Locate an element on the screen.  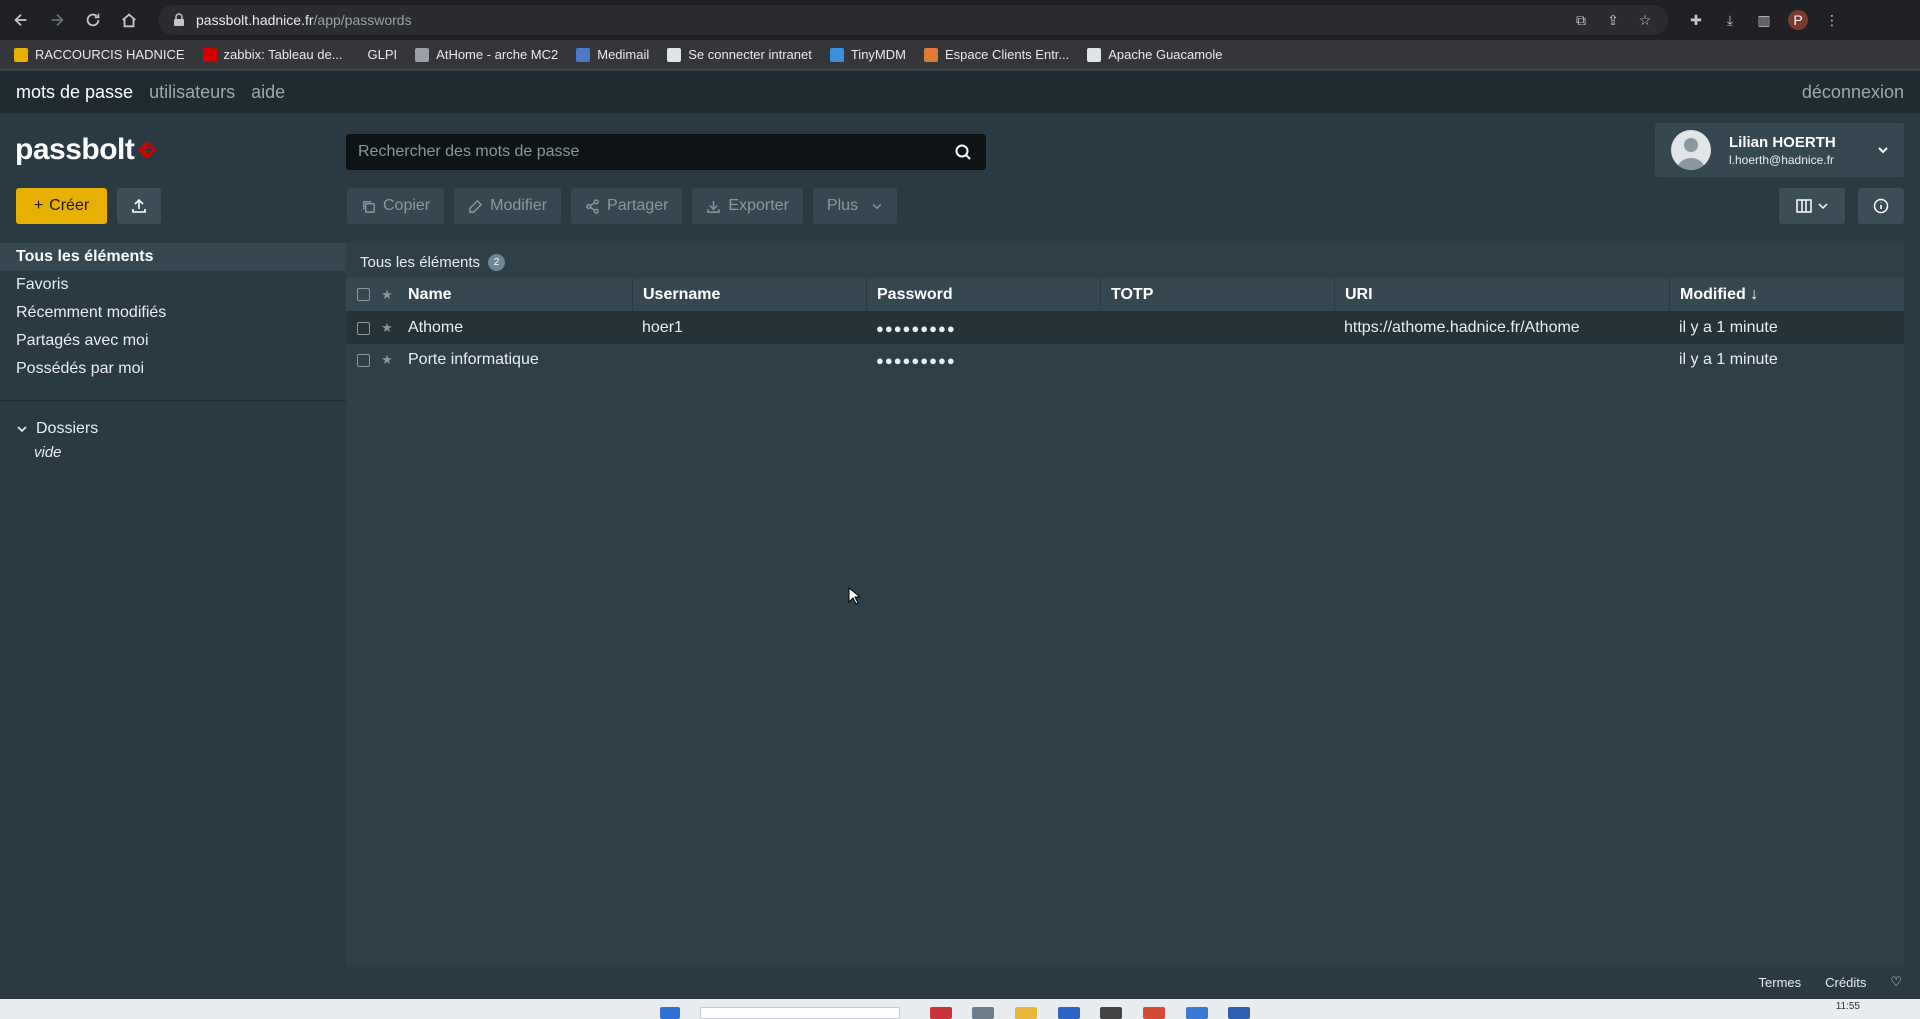
bookmark-item: TinyMDM is located at coordinates (867, 54).